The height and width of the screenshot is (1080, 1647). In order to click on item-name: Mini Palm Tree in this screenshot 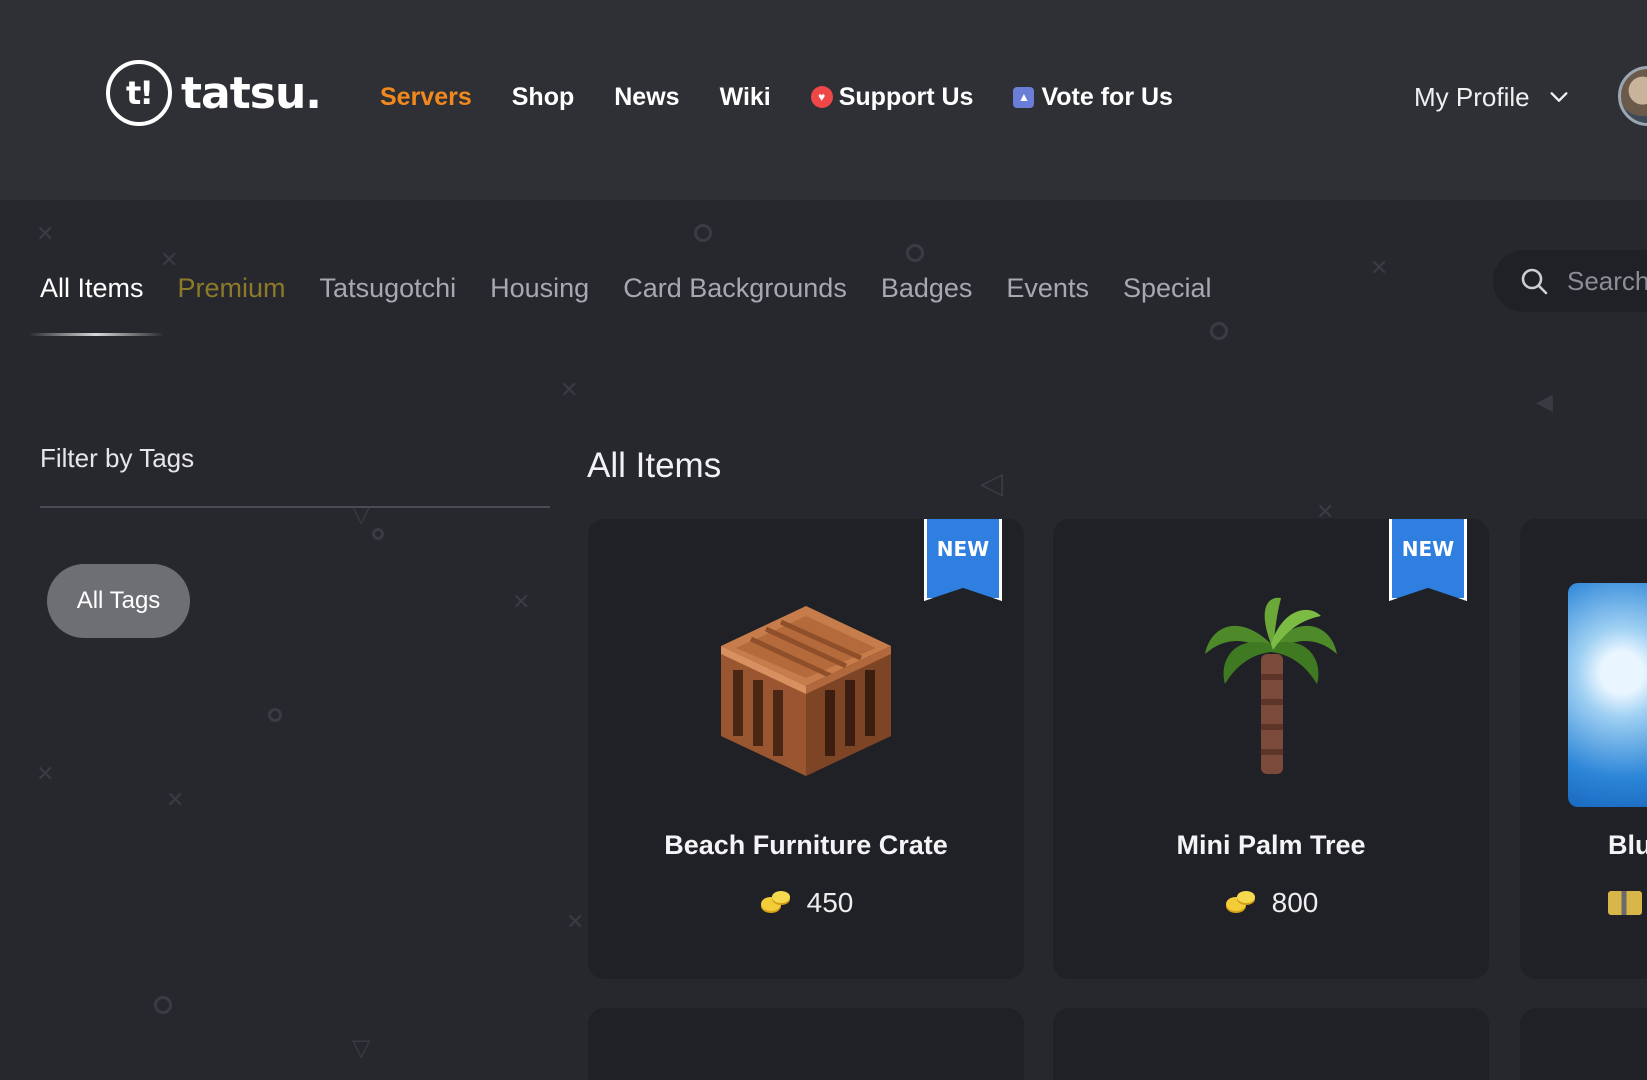, I will do `click(1271, 845)`.